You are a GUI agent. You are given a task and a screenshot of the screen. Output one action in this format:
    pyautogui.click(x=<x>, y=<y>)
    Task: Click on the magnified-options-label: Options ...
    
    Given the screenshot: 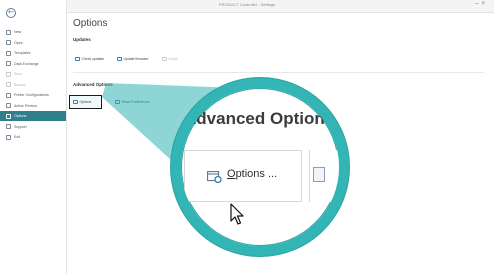 What is the action you would take?
    pyautogui.click(x=252, y=174)
    